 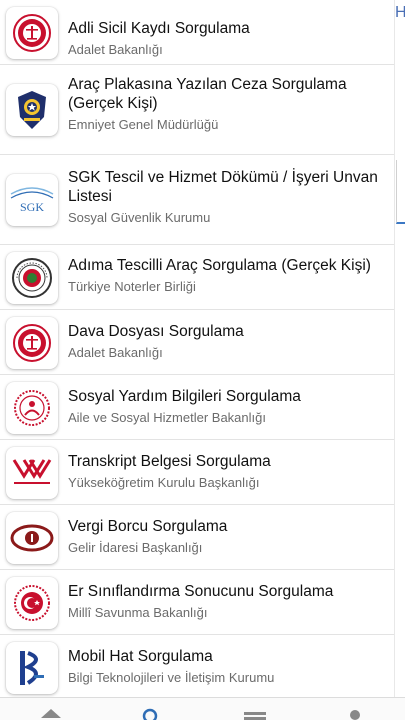 What do you see at coordinates (32, 110) in the screenshot?
I see `emniyet-logo-icon` at bounding box center [32, 110].